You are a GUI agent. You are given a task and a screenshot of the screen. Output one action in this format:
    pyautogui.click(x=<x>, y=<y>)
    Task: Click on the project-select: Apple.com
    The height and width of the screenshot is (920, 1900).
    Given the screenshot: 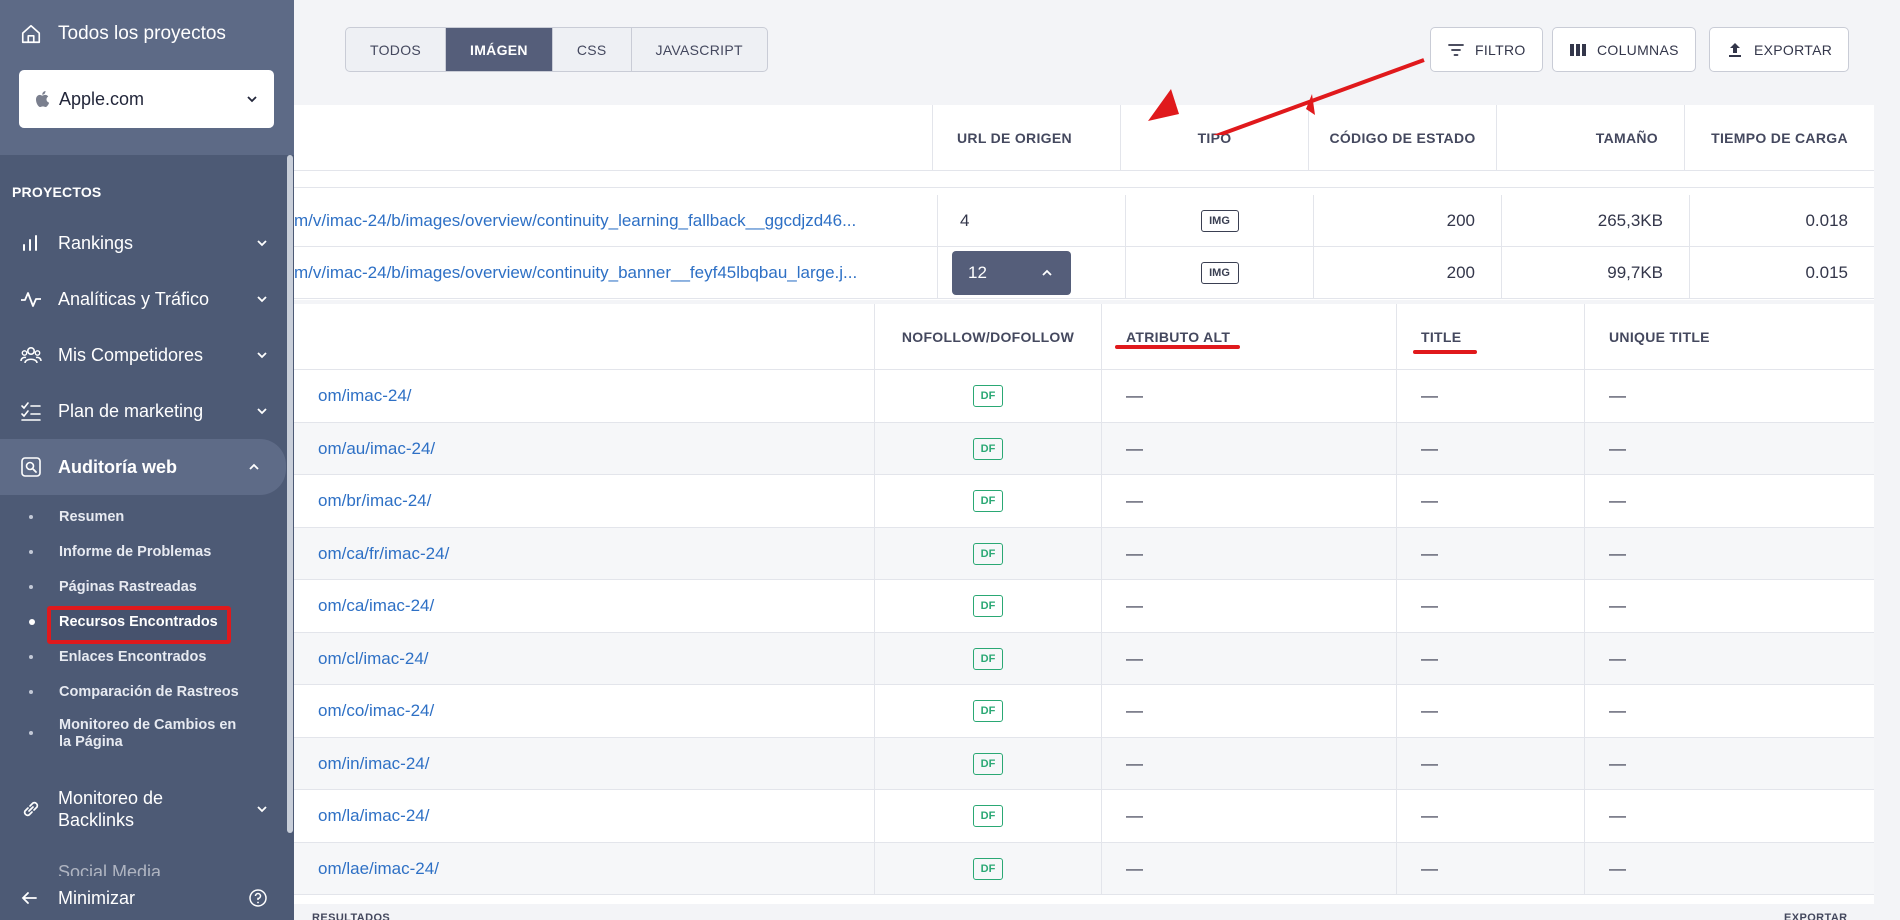 What is the action you would take?
    pyautogui.click(x=146, y=99)
    